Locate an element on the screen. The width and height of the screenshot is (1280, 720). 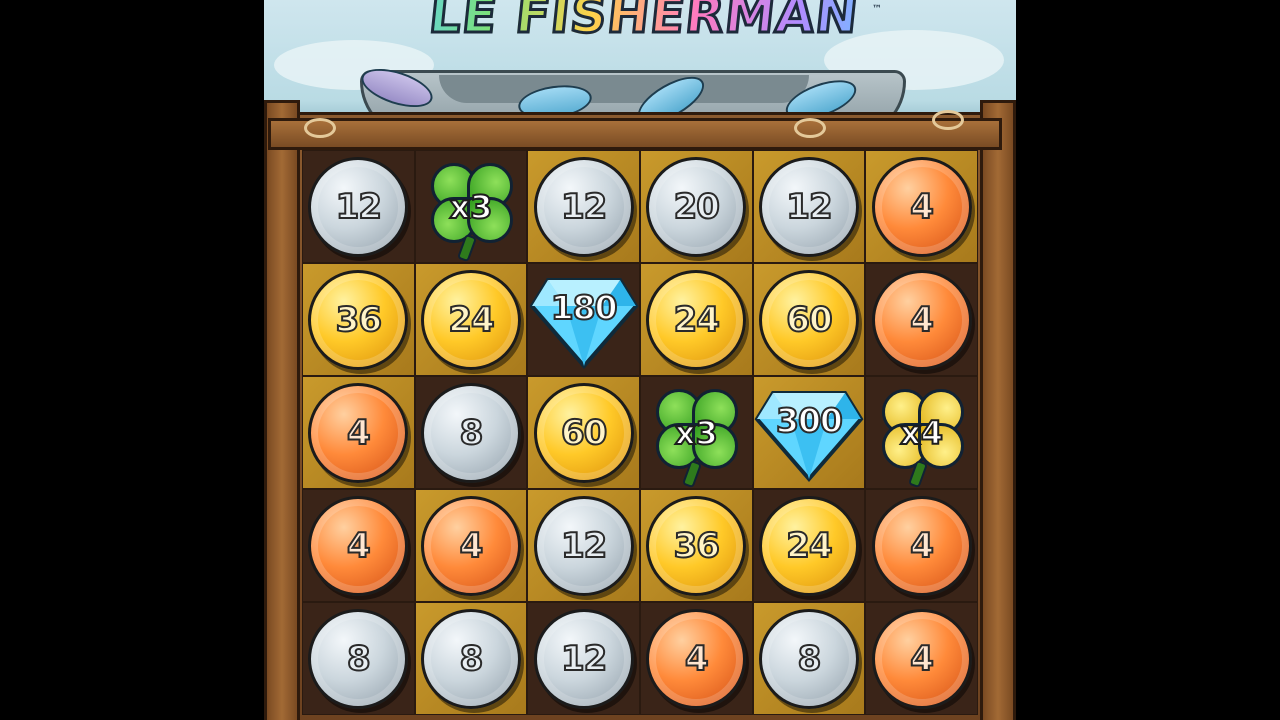
frame-post-right is located at coordinates (998, 410).